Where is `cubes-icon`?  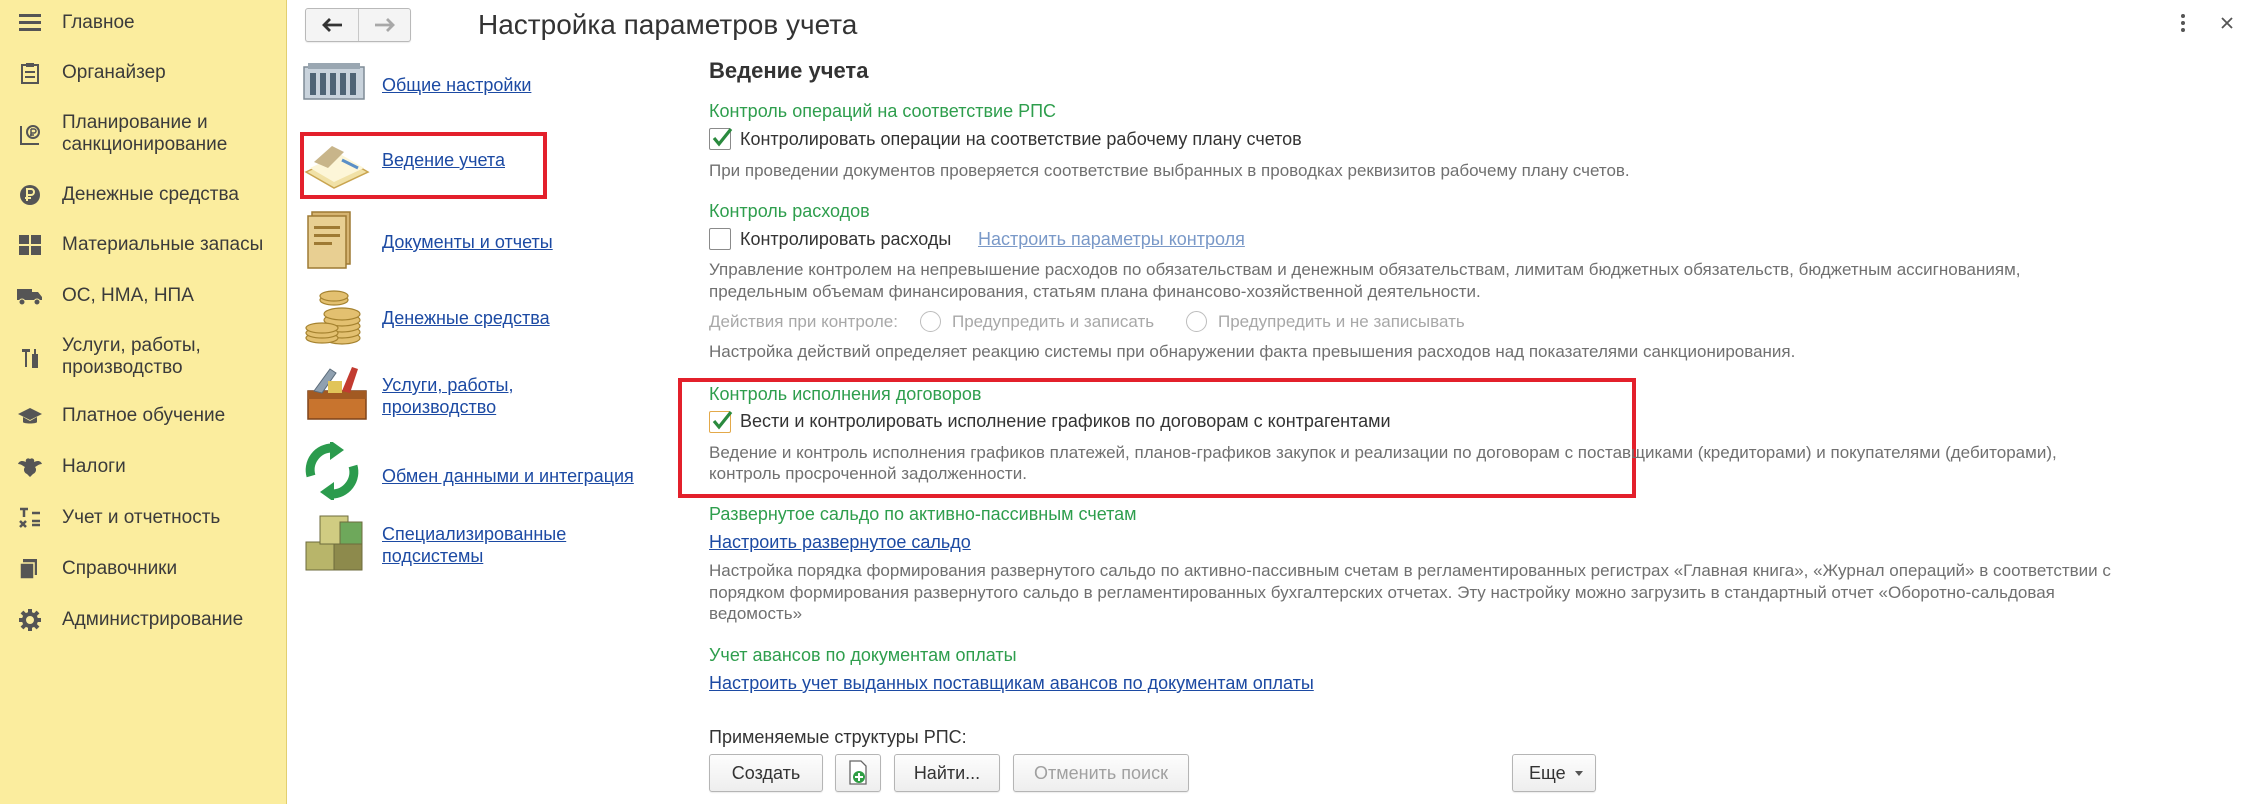 cubes-icon is located at coordinates (334, 543).